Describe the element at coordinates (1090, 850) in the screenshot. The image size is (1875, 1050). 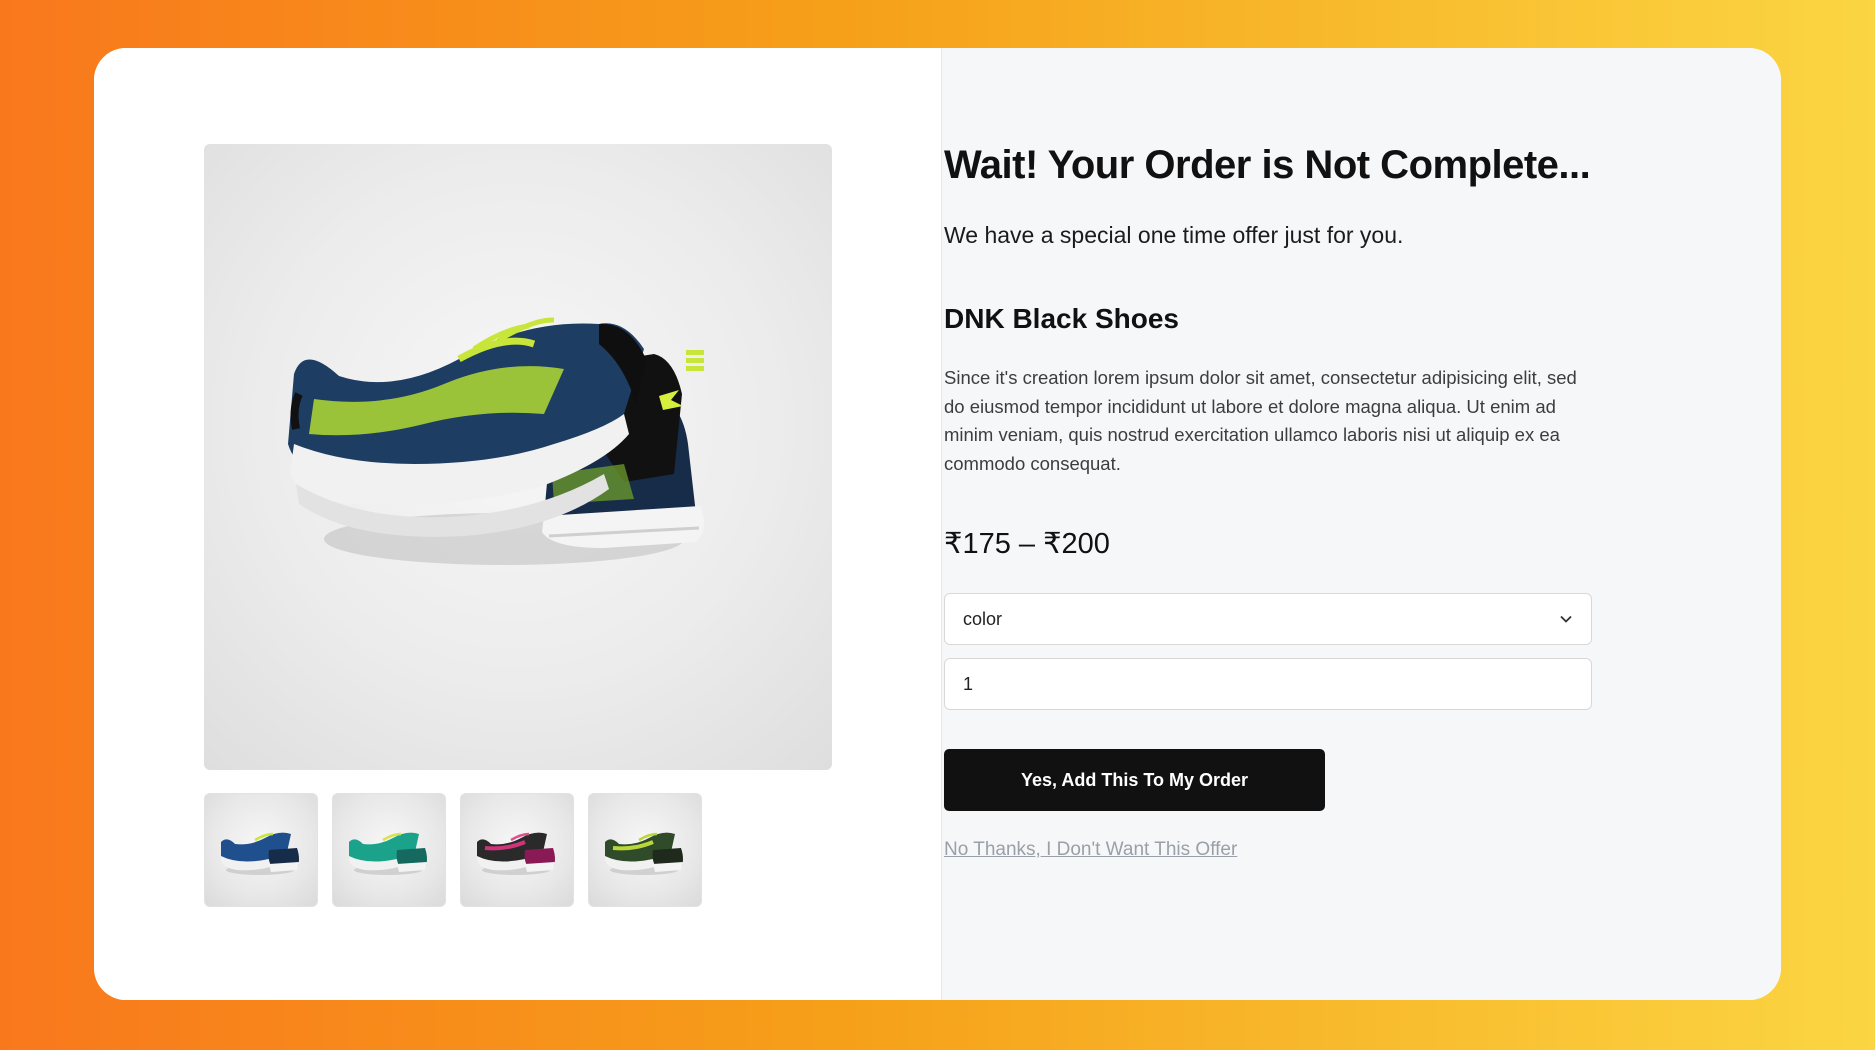
I see `decline-offer-link: No Thanks, I Don't Want This Offer` at that location.